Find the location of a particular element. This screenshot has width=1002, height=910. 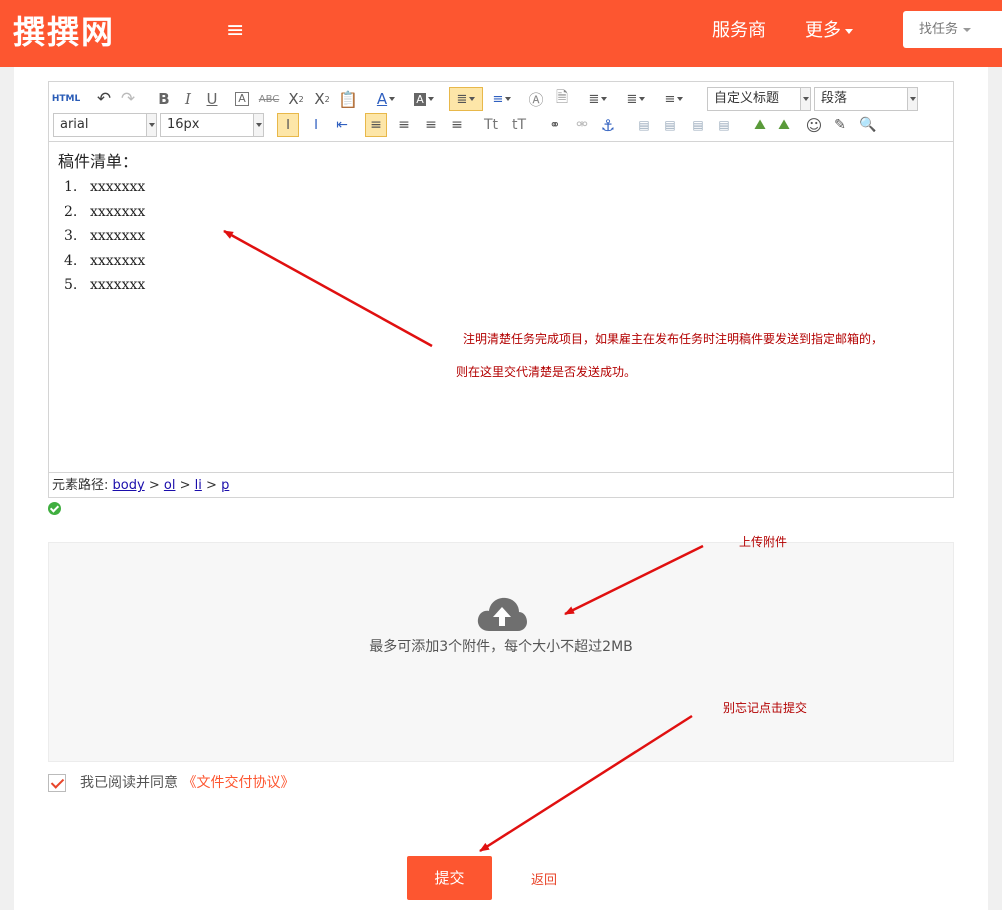

text-direction-ltr-icon: I is located at coordinates (288, 125).